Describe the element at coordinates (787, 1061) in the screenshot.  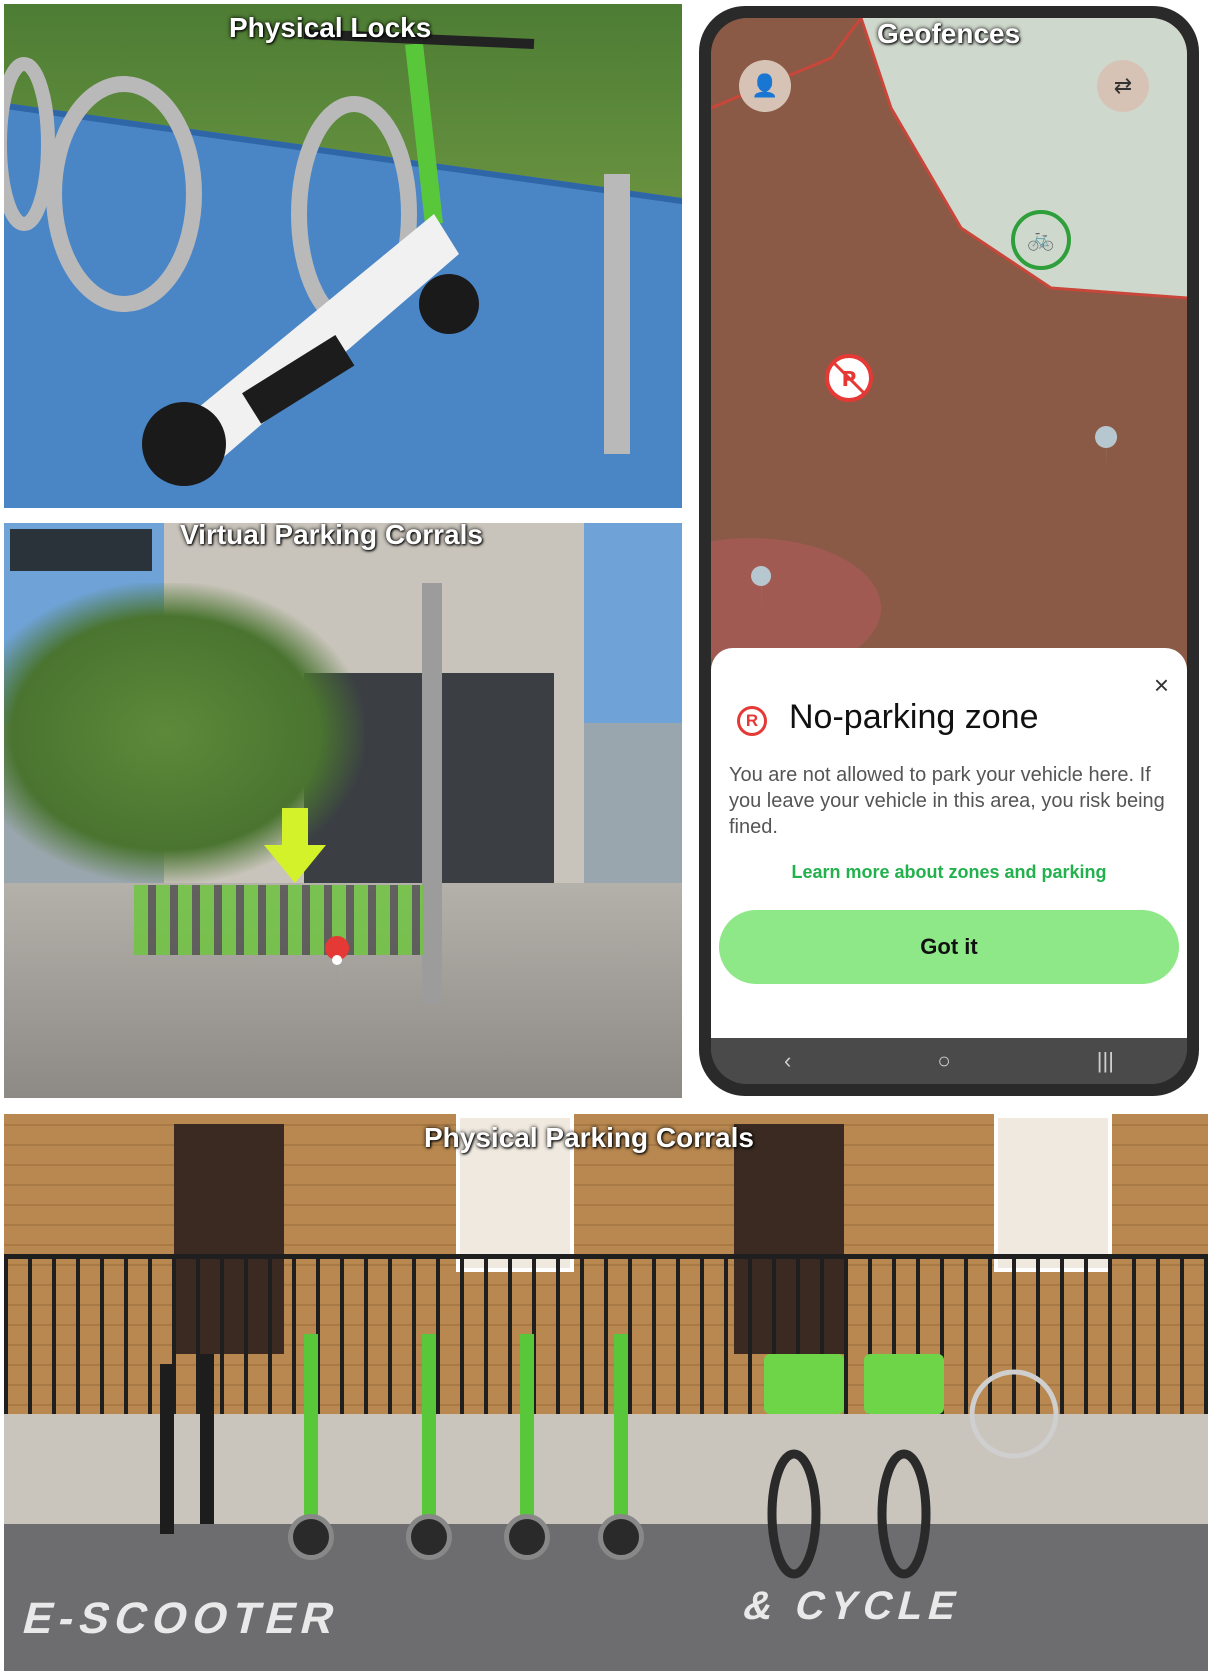
I see `back-icon: ‹` at that location.